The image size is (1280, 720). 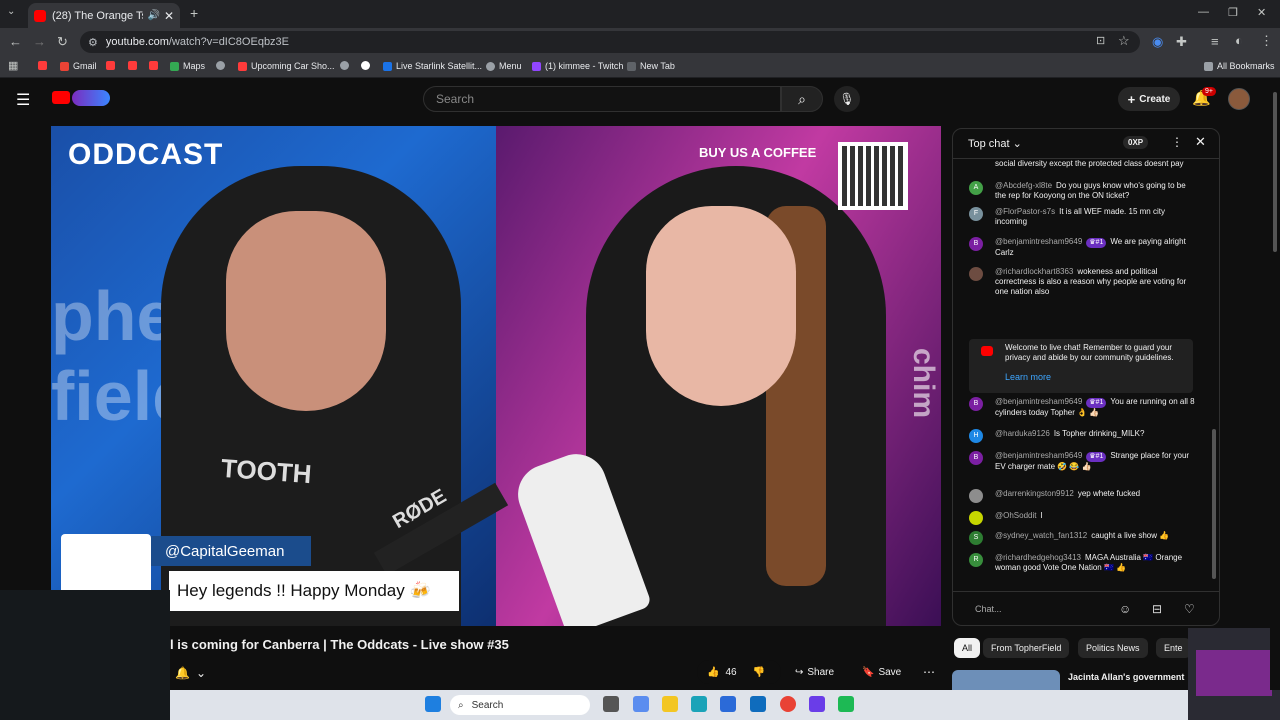 I want to click on chat-author-name: @FlorPastor-s7s, so click(x=1025, y=211).